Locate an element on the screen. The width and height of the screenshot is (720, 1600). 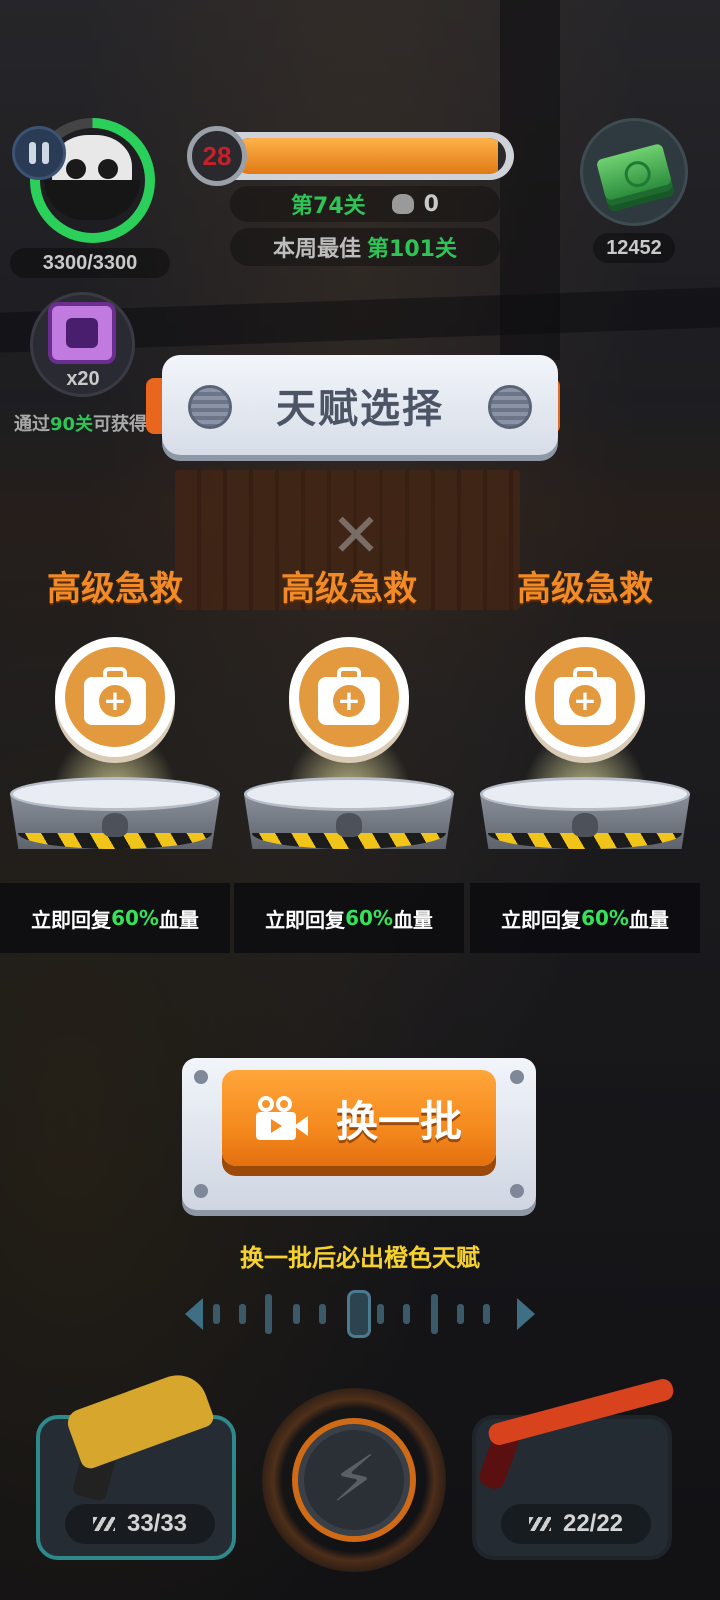
pause-icon is located at coordinates (32, 153).